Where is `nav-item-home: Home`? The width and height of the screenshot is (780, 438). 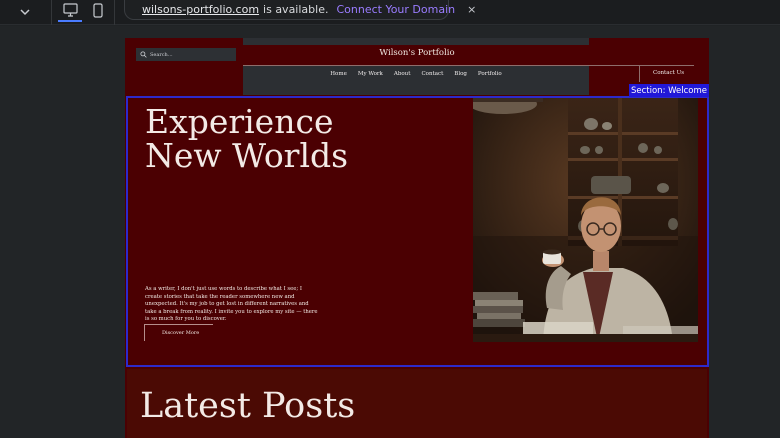
nav-item-home: Home is located at coordinates (338, 74).